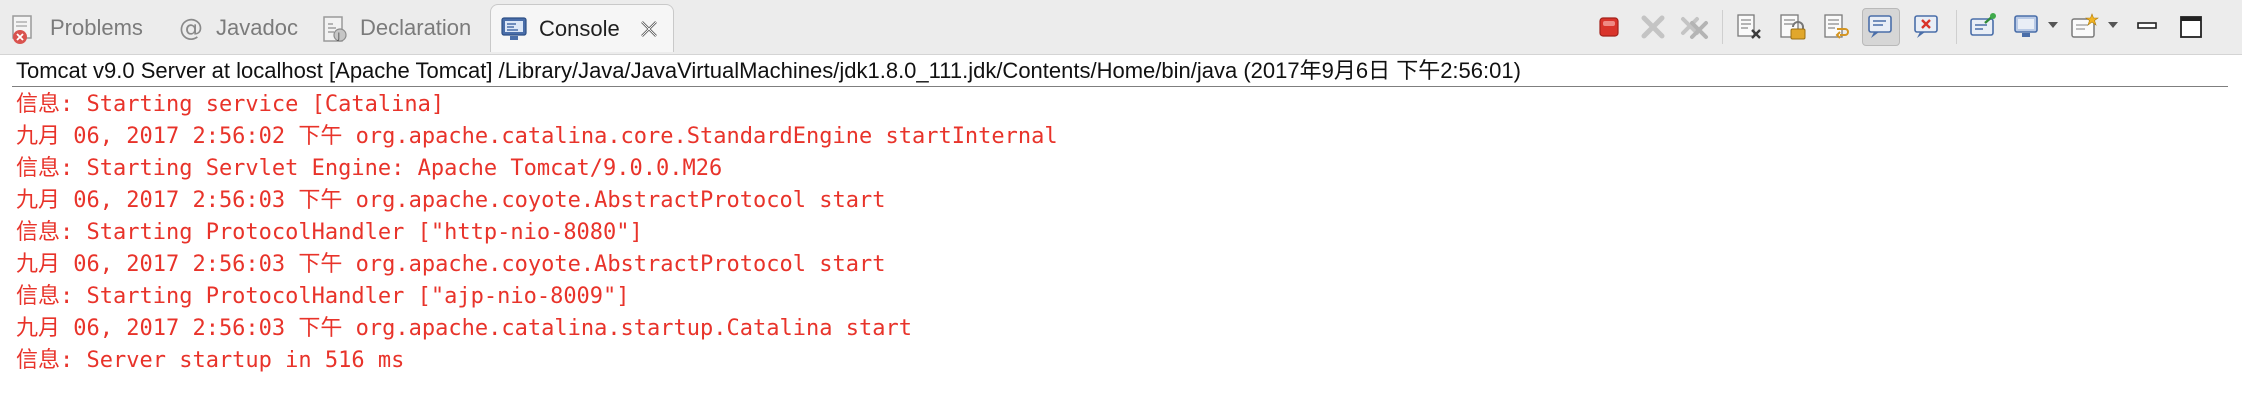 Image resolution: width=2242 pixels, height=418 pixels. I want to click on minimize-button, so click(2147, 27).